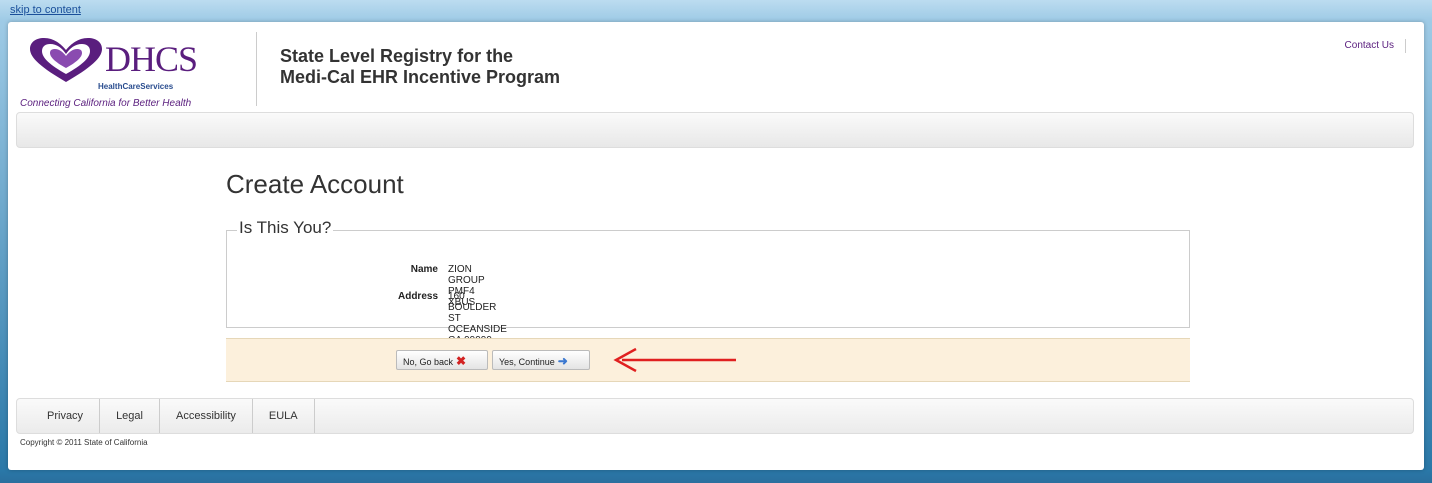 The width and height of the screenshot is (1432, 483). Describe the element at coordinates (151, 59) in the screenshot. I see `logo-wordmark: DHCS` at that location.